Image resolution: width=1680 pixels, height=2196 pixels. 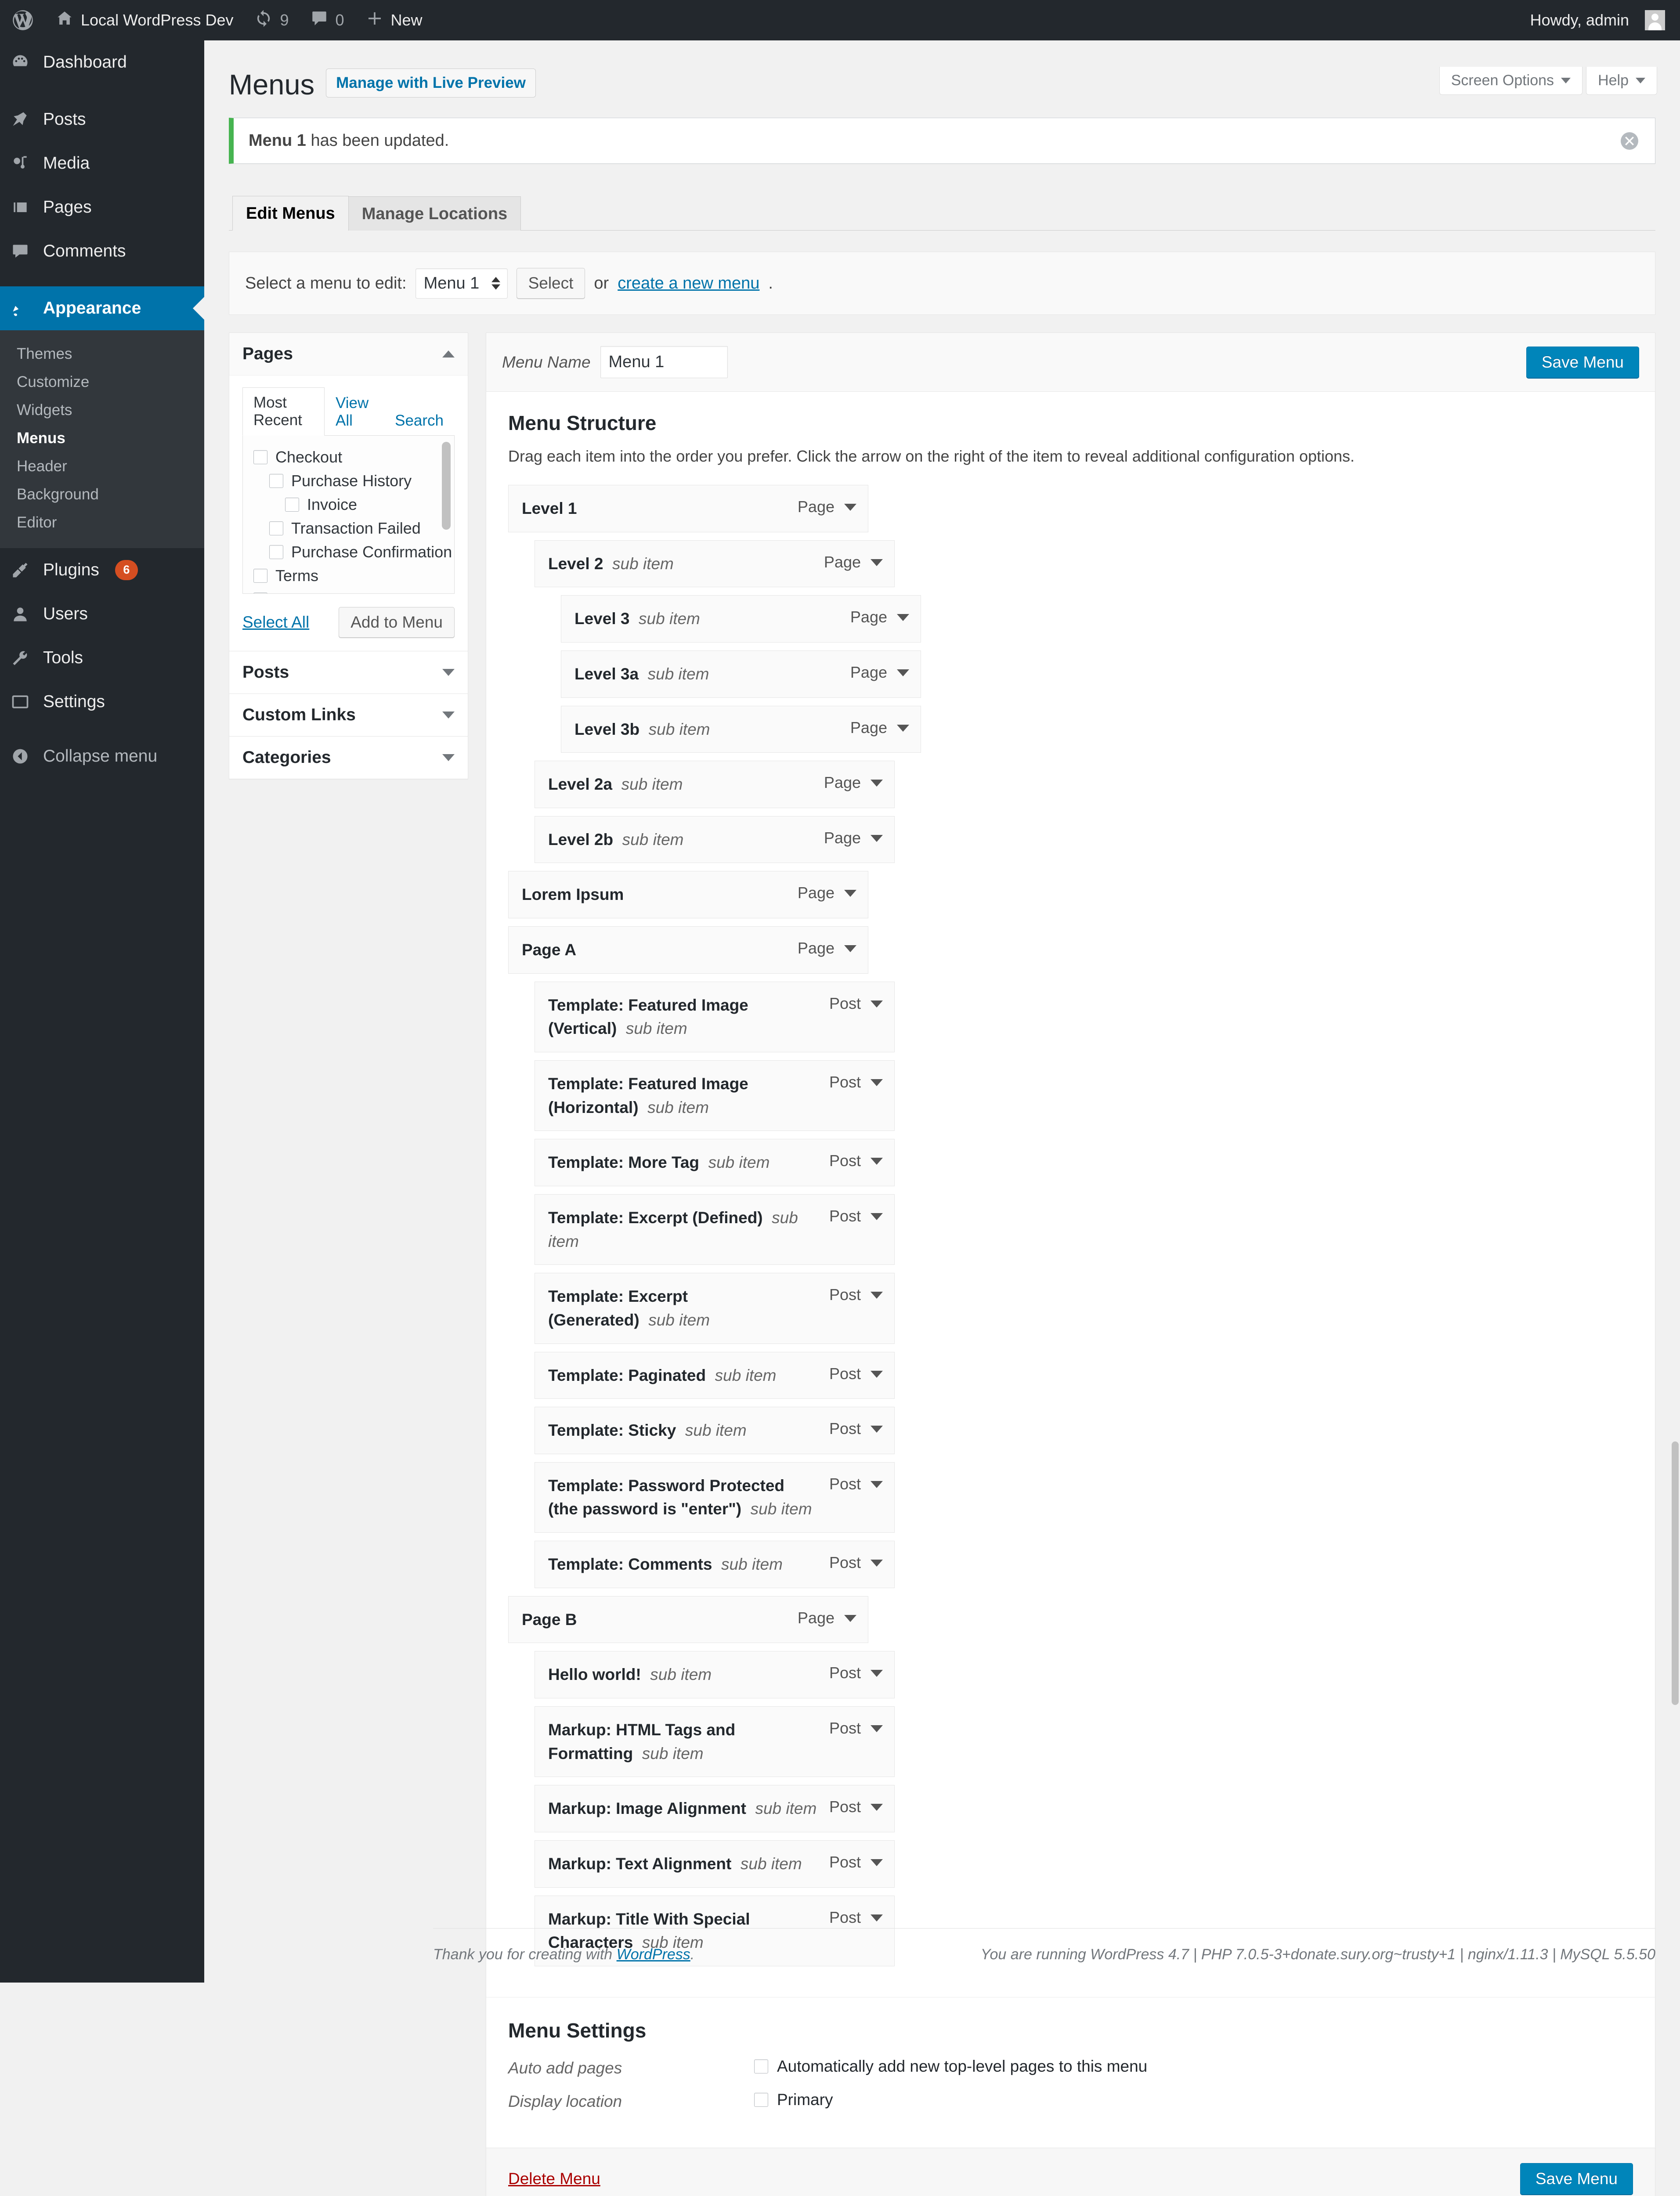 What do you see at coordinates (102, 120) in the screenshot?
I see `sidebar-item-posts: Posts` at bounding box center [102, 120].